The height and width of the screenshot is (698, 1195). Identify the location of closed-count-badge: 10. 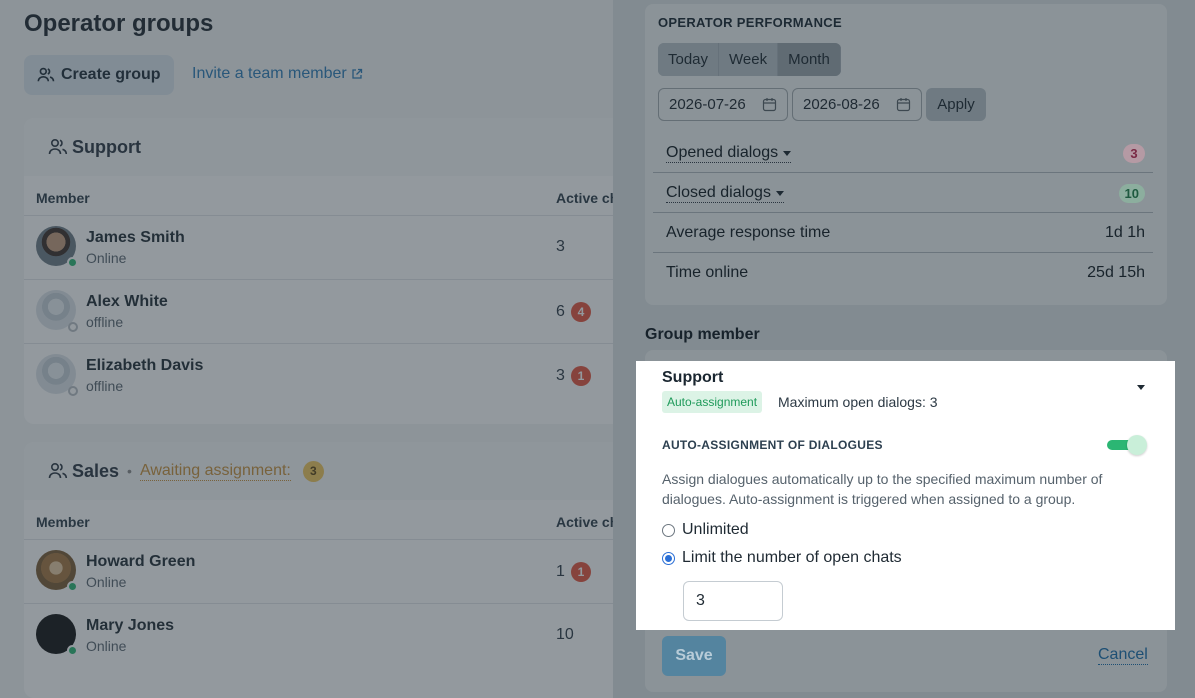
(1131, 193).